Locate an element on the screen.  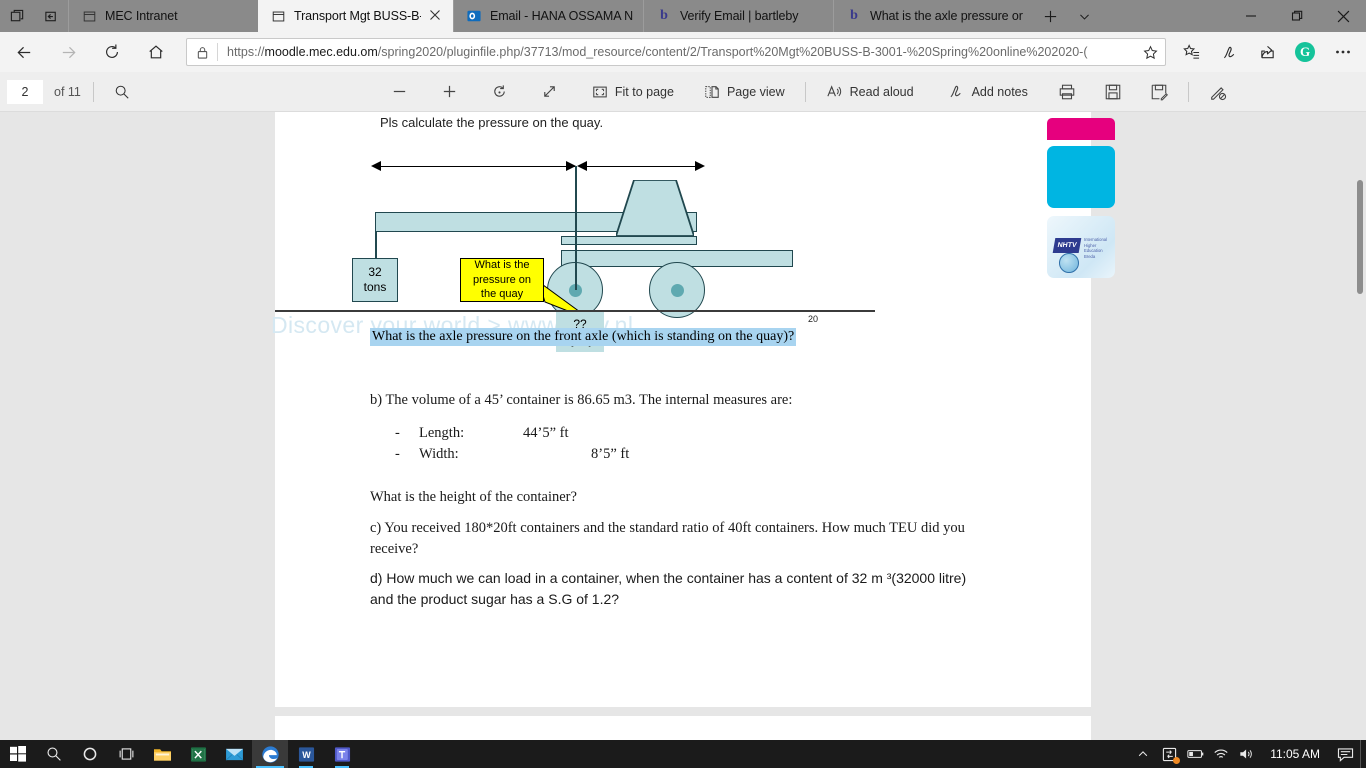
page-number-input: 2 is located at coordinates (25, 91).